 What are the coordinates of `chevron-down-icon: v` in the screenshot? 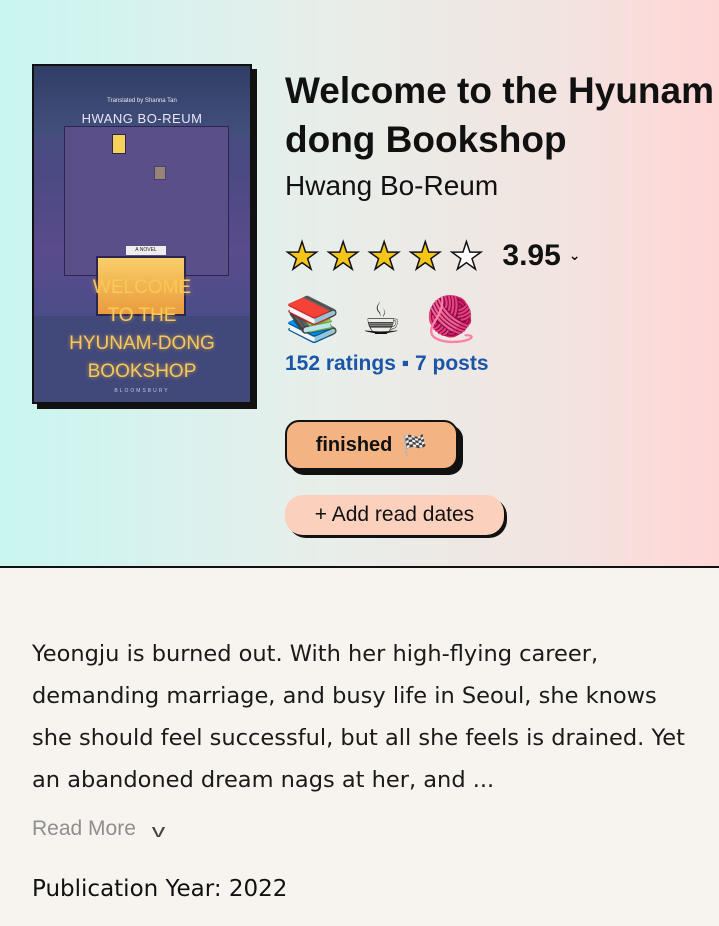 It's located at (158, 831).